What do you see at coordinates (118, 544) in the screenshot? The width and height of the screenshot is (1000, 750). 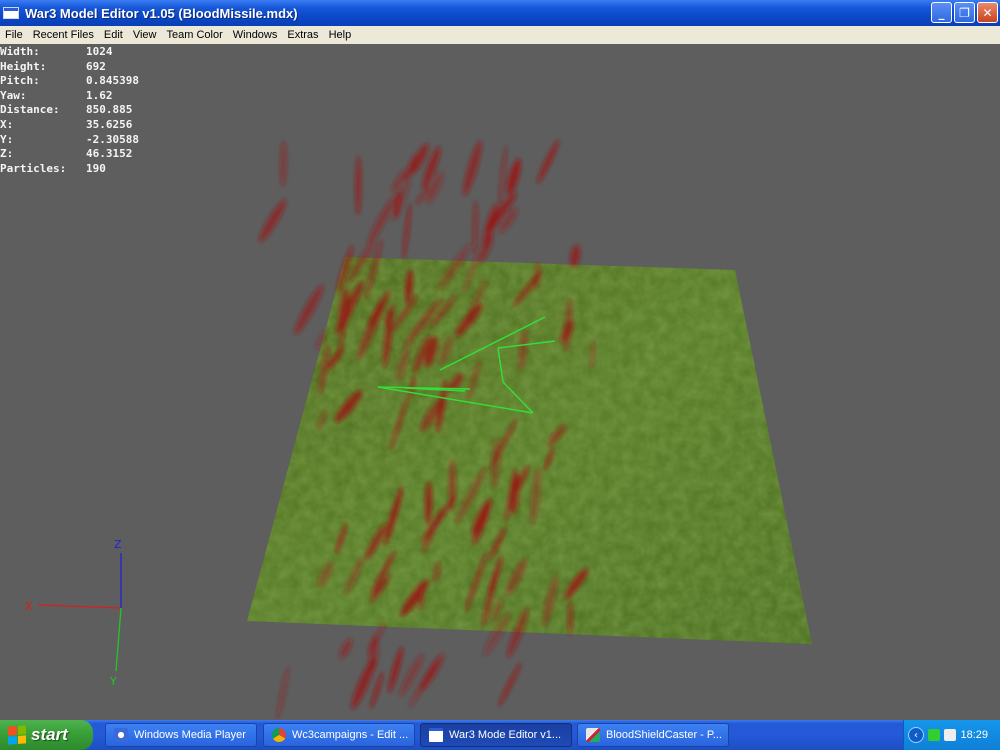 I see `z-axis-label: Z` at bounding box center [118, 544].